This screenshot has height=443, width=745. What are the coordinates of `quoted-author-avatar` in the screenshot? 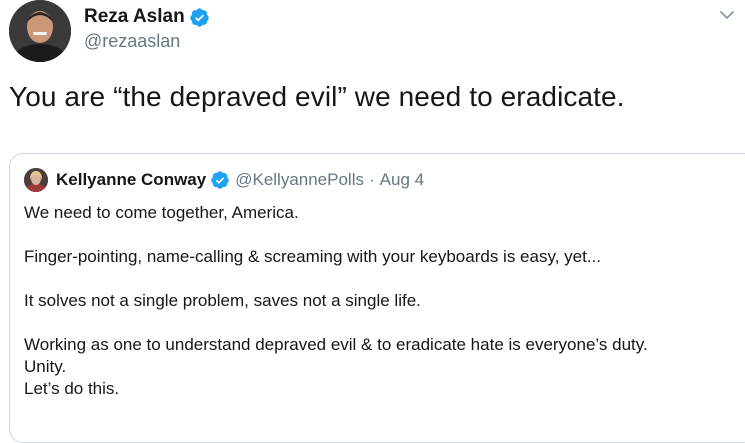 It's located at (36, 180).